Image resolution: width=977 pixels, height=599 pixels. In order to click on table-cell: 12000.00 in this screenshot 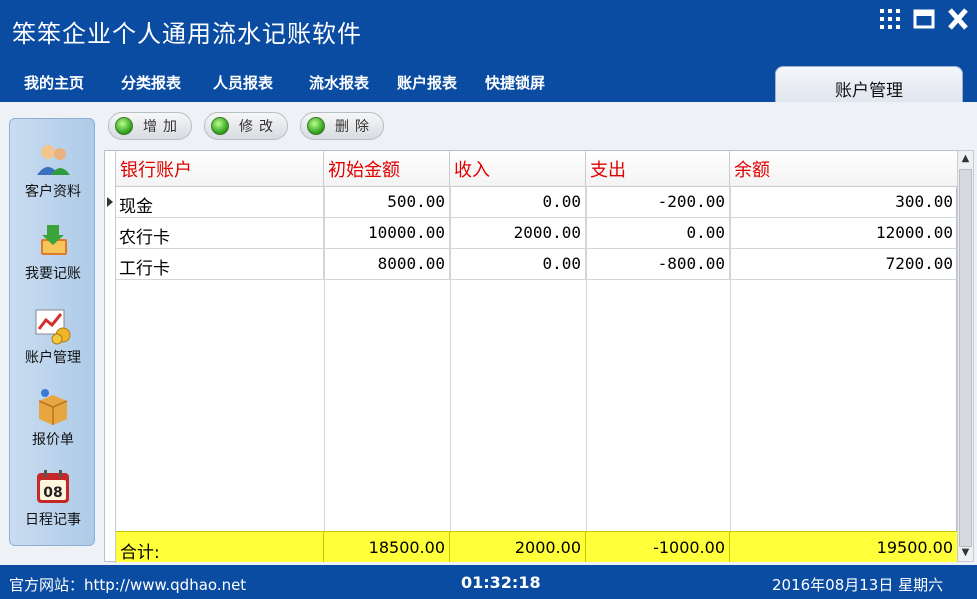, I will do `click(844, 233)`.